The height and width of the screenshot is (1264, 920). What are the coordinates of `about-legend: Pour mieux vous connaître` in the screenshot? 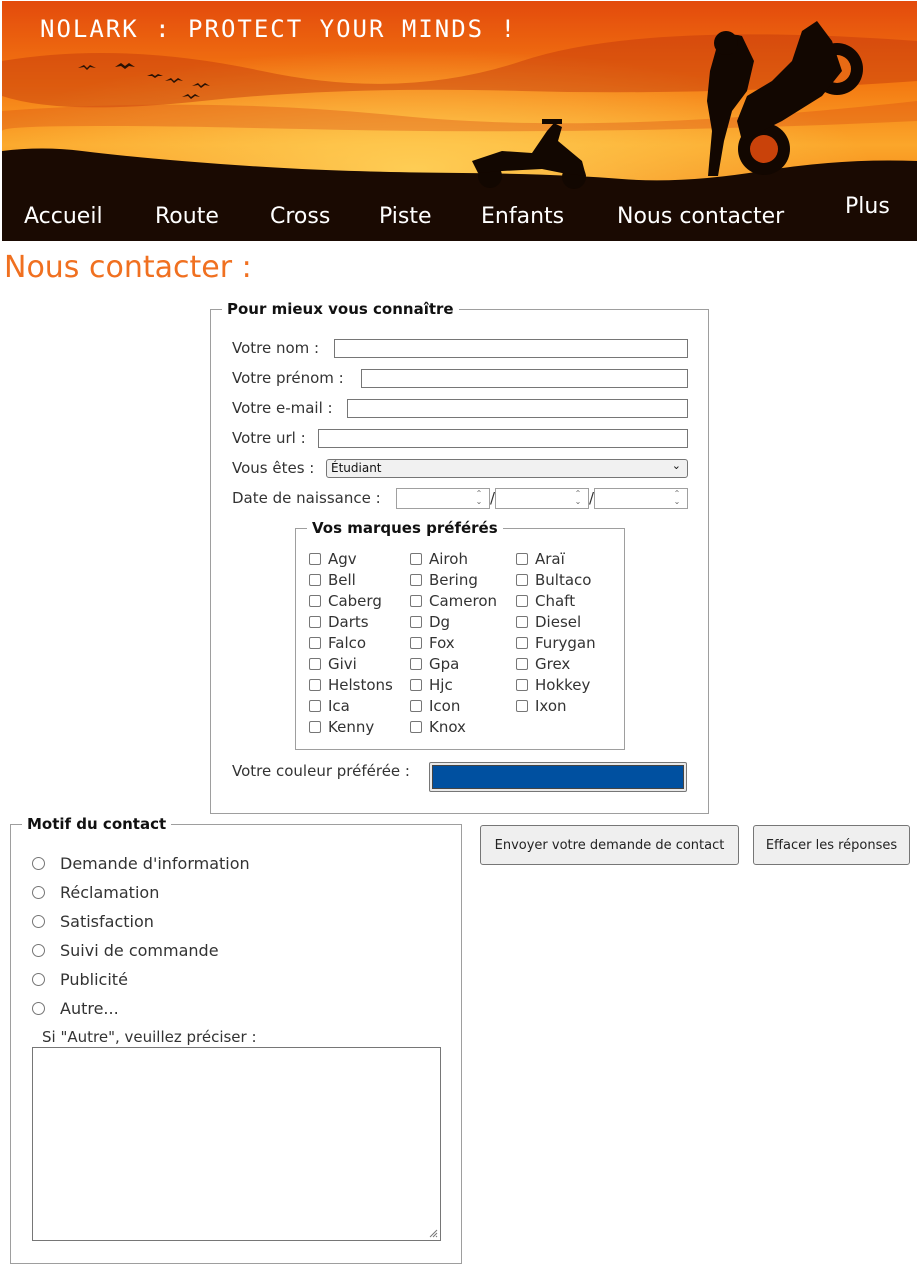 It's located at (340, 309).